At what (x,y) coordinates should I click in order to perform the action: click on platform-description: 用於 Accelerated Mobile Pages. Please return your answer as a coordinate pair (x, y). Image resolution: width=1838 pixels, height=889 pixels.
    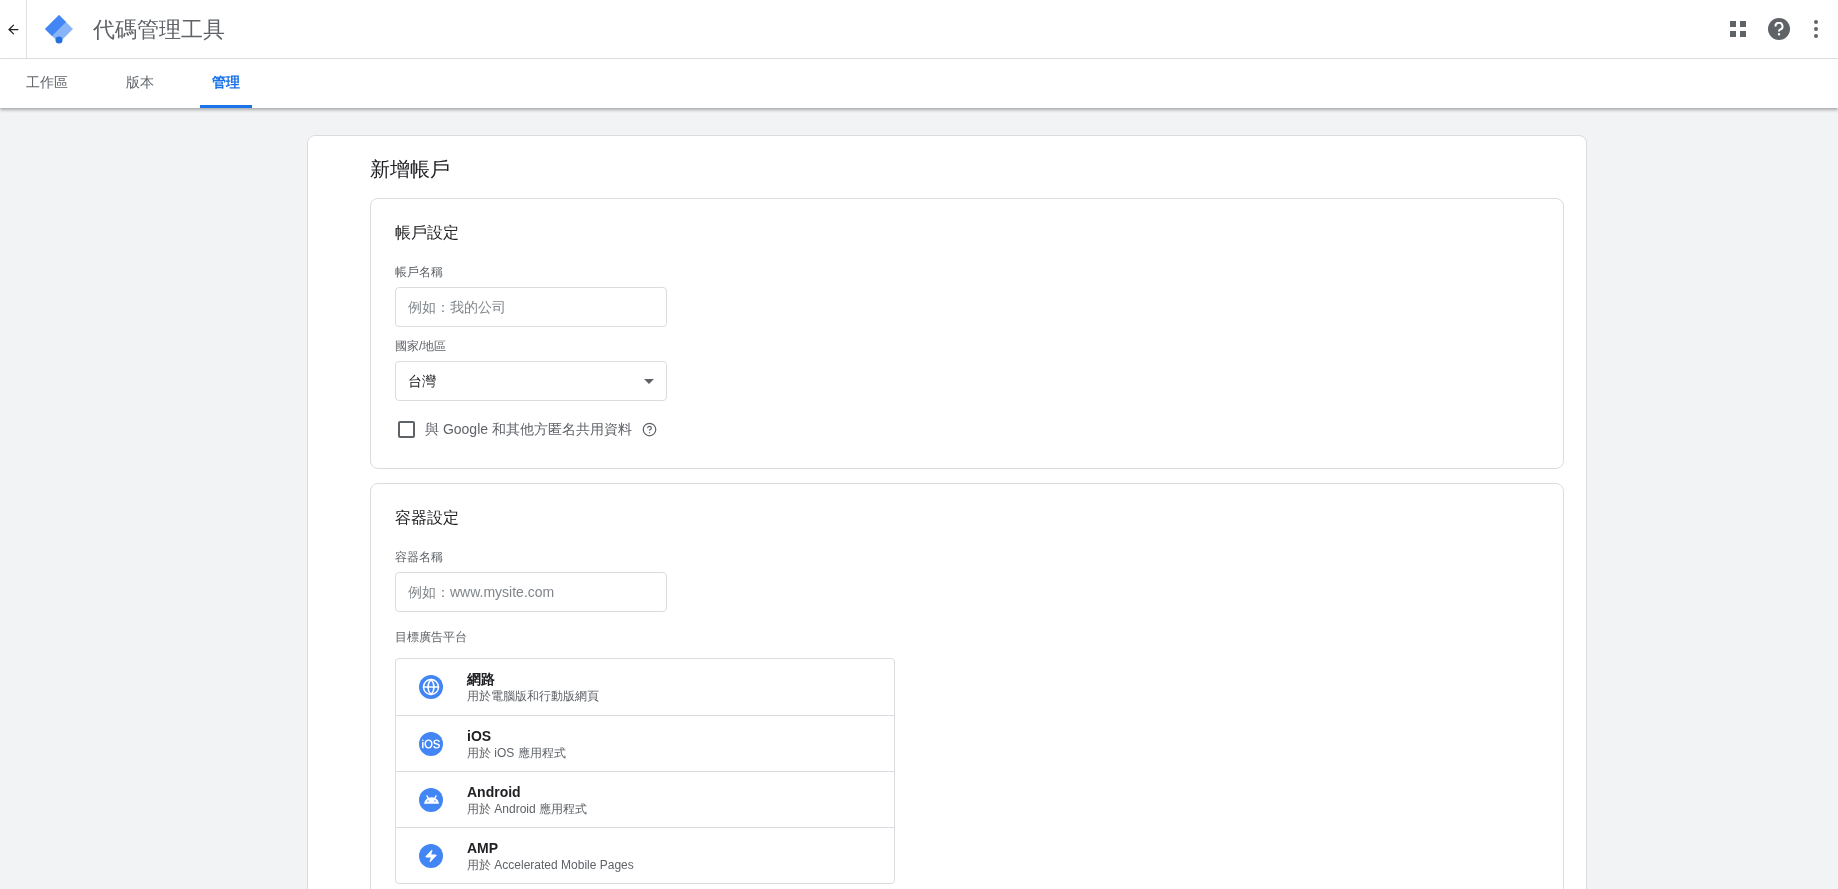
    Looking at the image, I should click on (550, 864).